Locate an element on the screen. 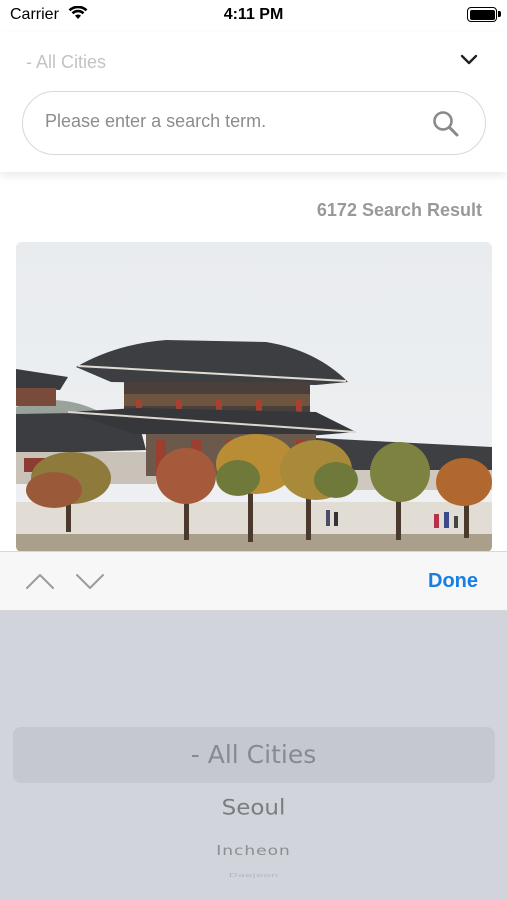  done-button: Done is located at coordinates (453, 581).